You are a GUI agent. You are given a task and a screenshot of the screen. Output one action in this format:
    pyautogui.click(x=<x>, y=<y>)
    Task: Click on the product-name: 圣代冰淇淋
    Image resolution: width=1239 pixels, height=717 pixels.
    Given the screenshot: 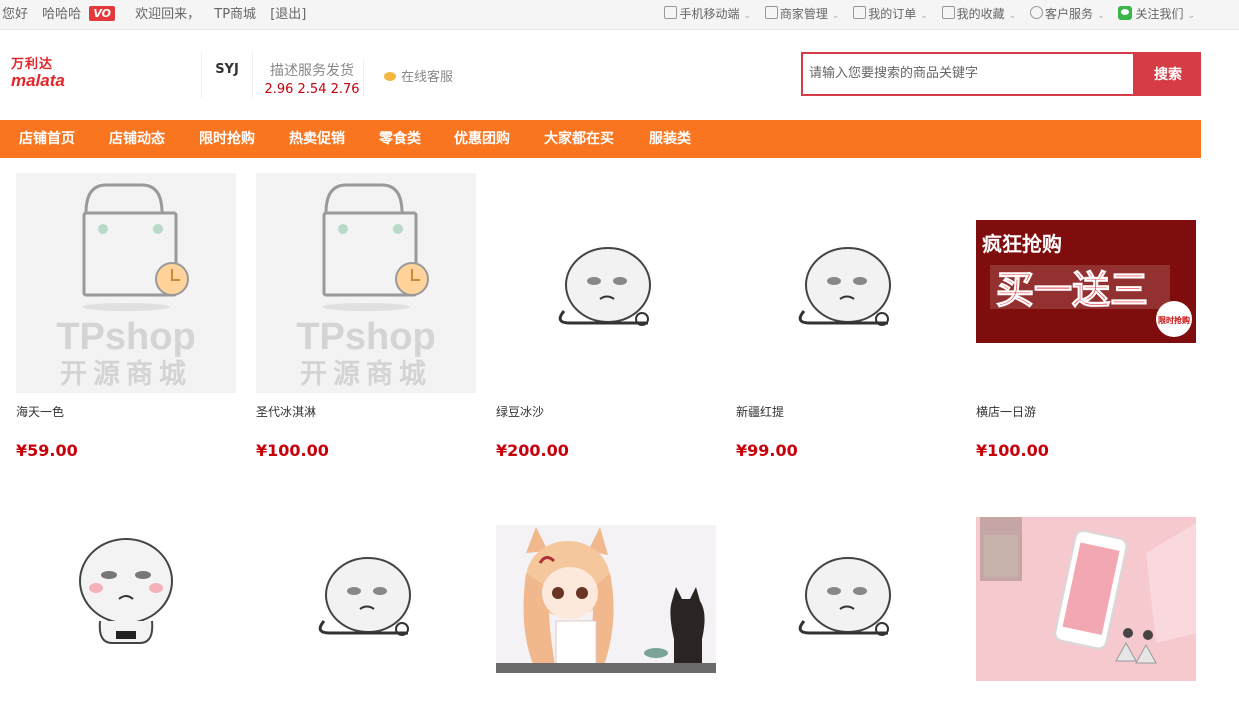 What is the action you would take?
    pyautogui.click(x=286, y=411)
    